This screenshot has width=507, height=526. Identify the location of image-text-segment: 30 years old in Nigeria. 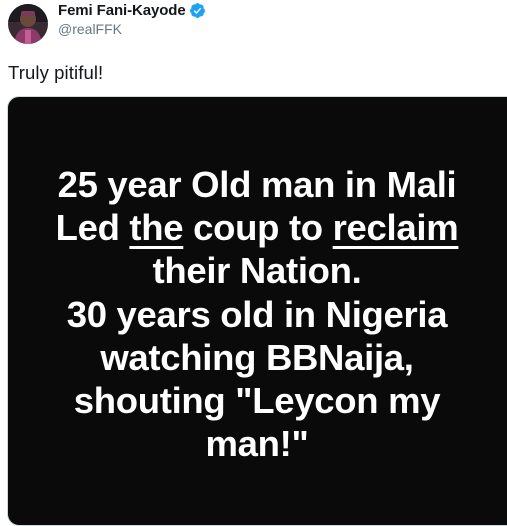
(257, 314).